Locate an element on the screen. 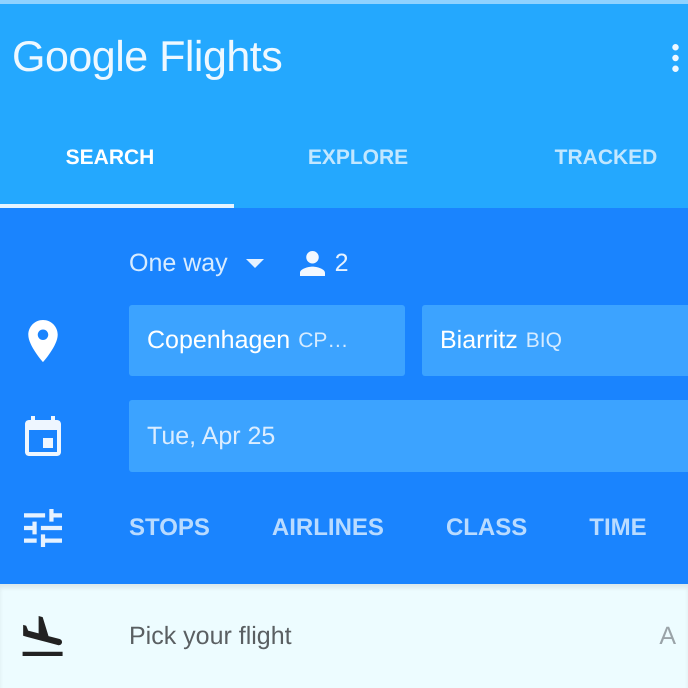 The image size is (688, 688). person-icon is located at coordinates (312, 263).